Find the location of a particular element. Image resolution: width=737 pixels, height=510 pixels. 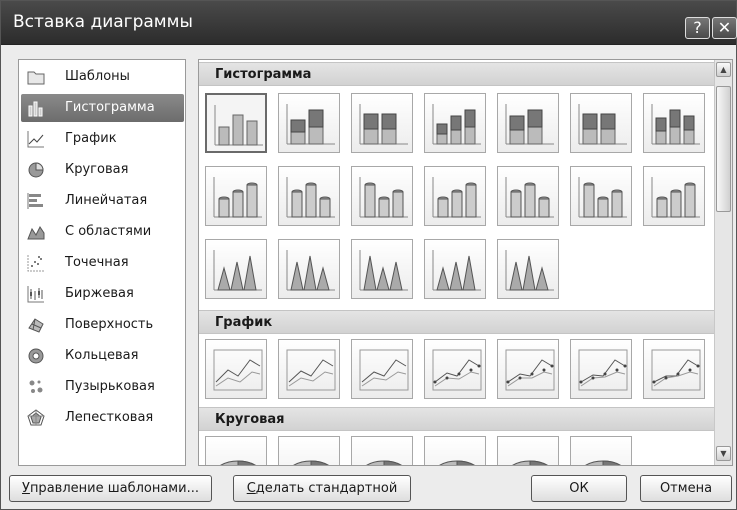

scroll-up-icon: ▲ is located at coordinates (723, 69).